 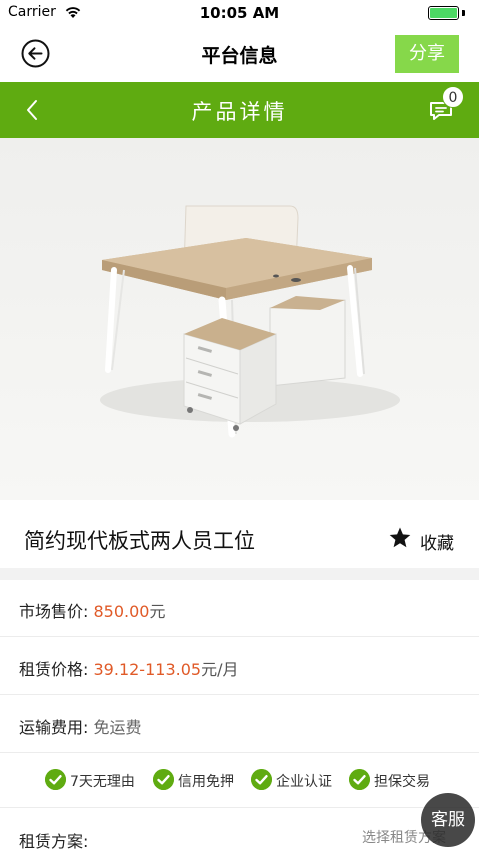 I want to click on product-title: 简约现代板式两人员工位, so click(x=139, y=541).